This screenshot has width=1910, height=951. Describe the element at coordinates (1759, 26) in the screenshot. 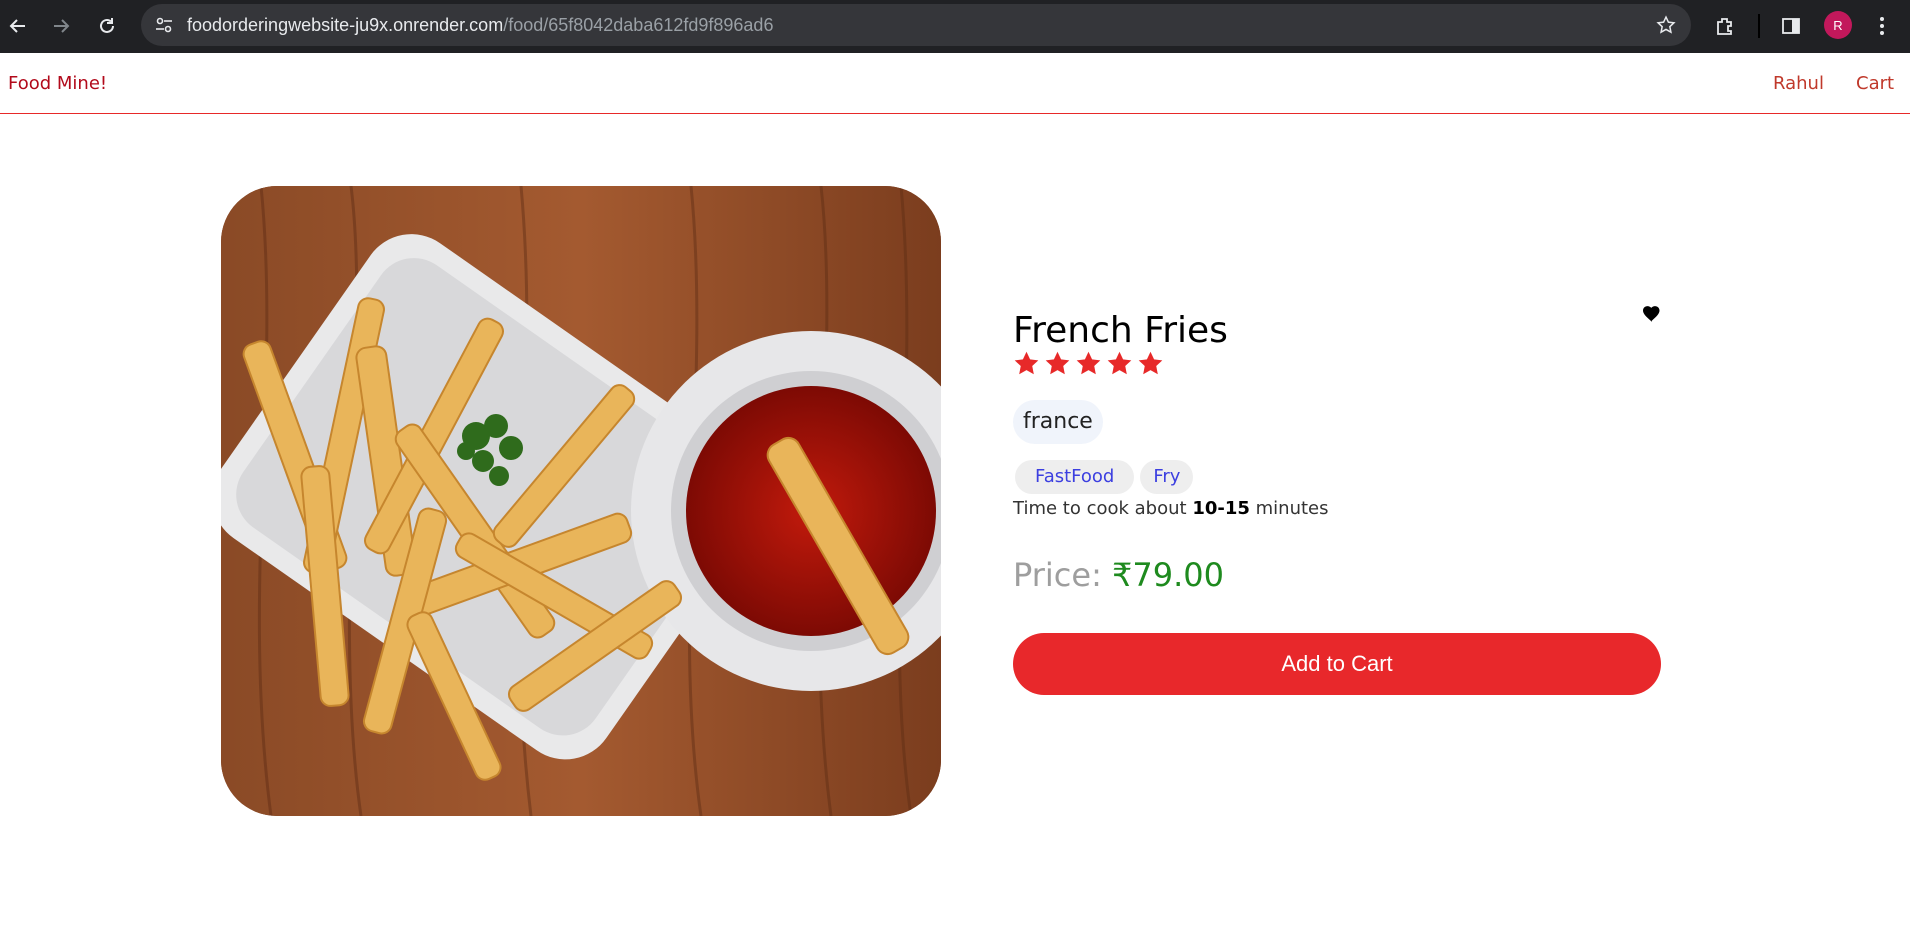

I see `toolbar-divider` at that location.